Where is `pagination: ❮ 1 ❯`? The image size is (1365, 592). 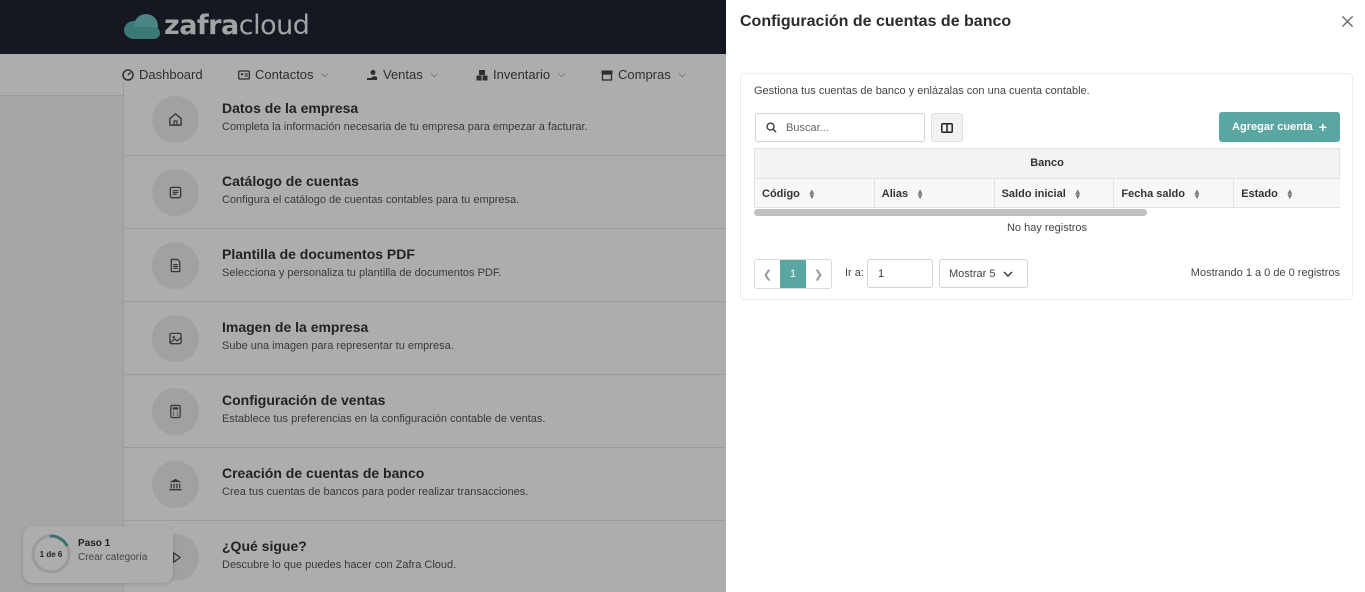
pagination: ❮ 1 ❯ is located at coordinates (793, 274).